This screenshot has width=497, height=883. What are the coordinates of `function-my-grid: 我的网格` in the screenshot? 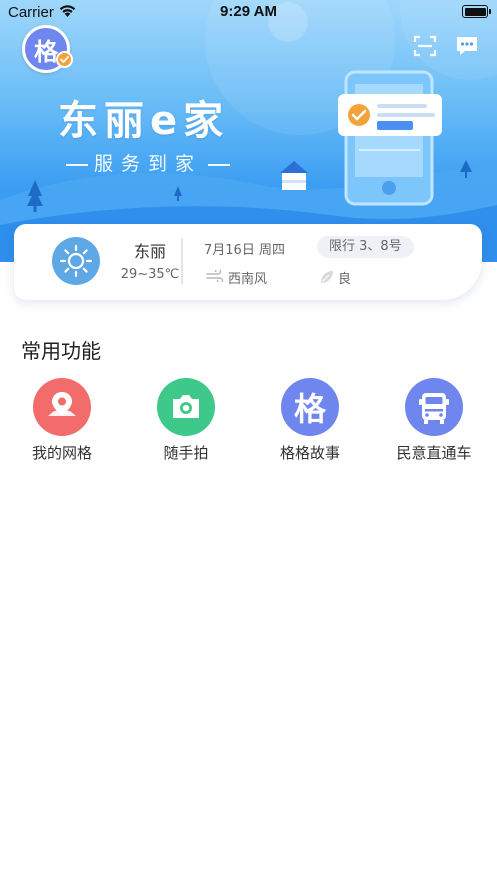 It's located at (62, 421).